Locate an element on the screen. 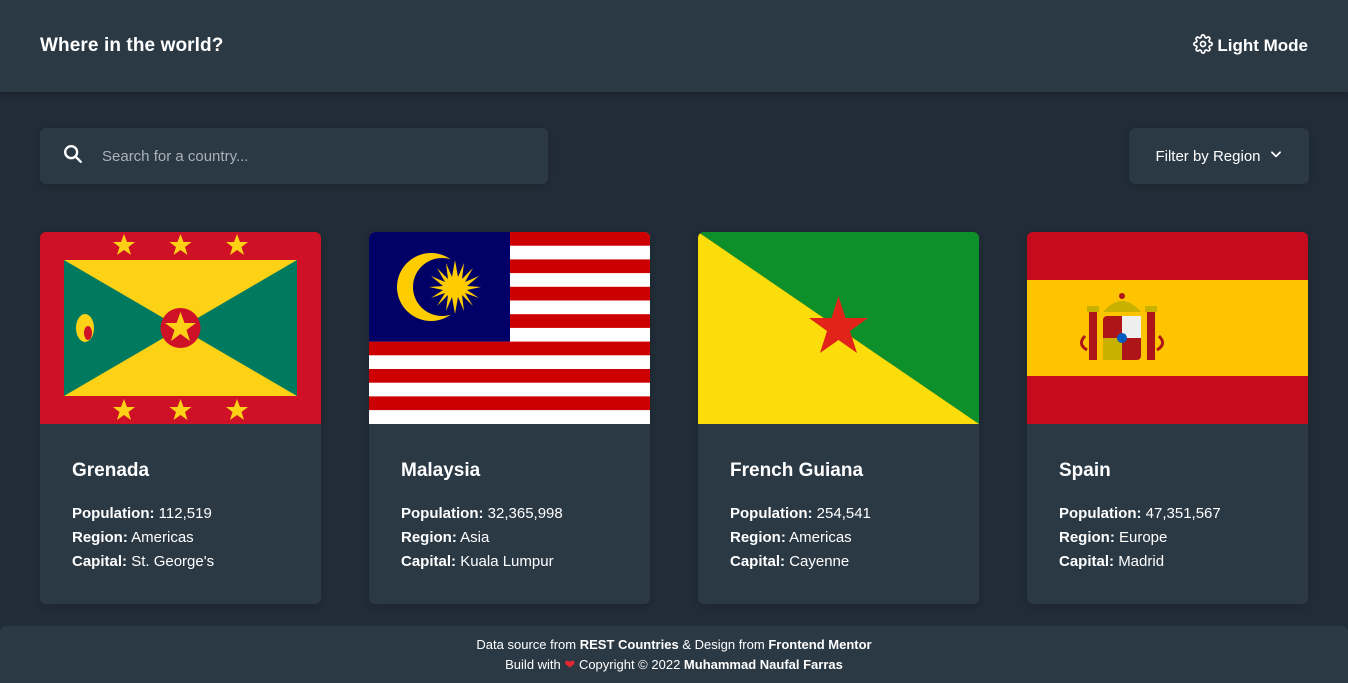 The image size is (1348, 683). spain-flag-image is located at coordinates (1167, 328).